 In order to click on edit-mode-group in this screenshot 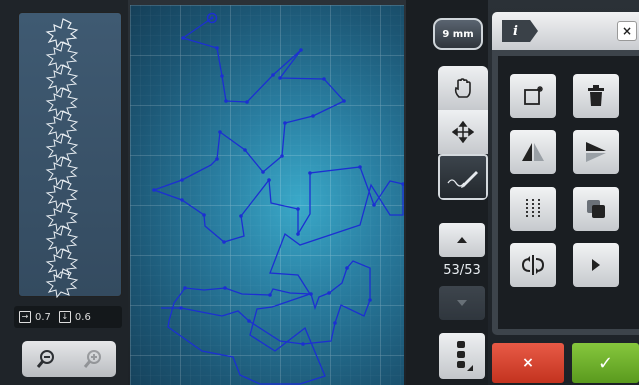, I will do `click(463, 133)`.